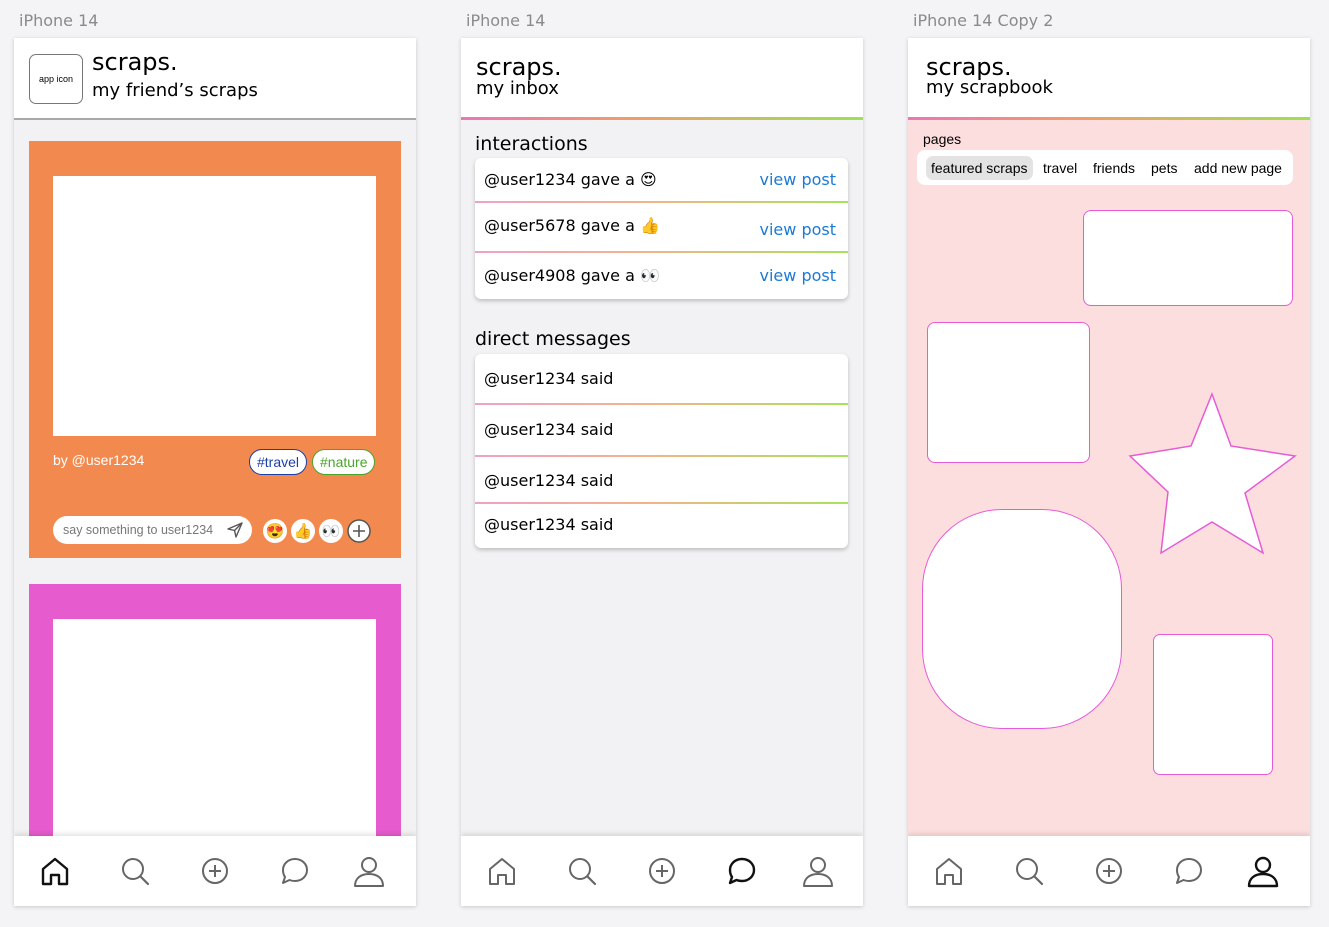 This screenshot has height=927, width=1329. I want to click on reaction-heart-eyes: 😍, so click(275, 531).